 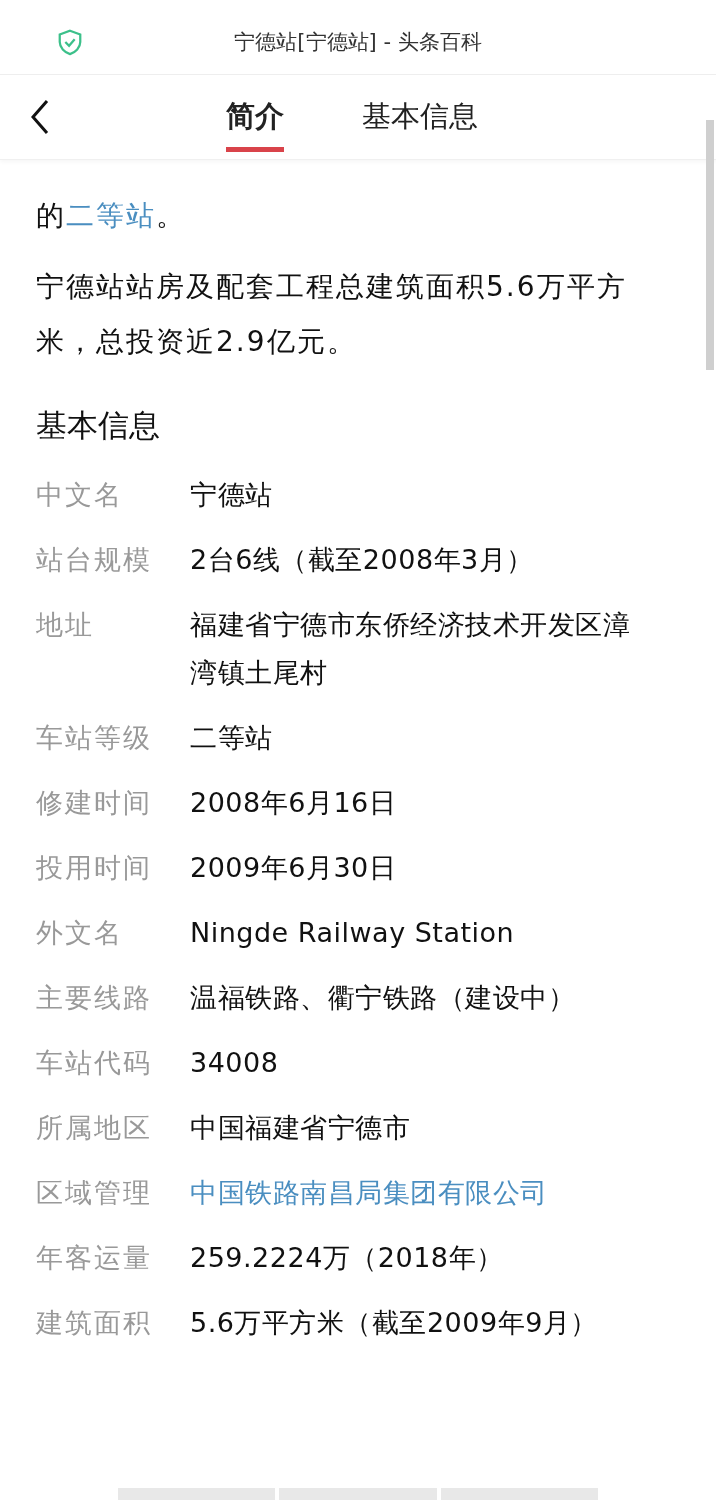 What do you see at coordinates (353, 933) in the screenshot?
I see `field-value: Ningde Railway Station` at bounding box center [353, 933].